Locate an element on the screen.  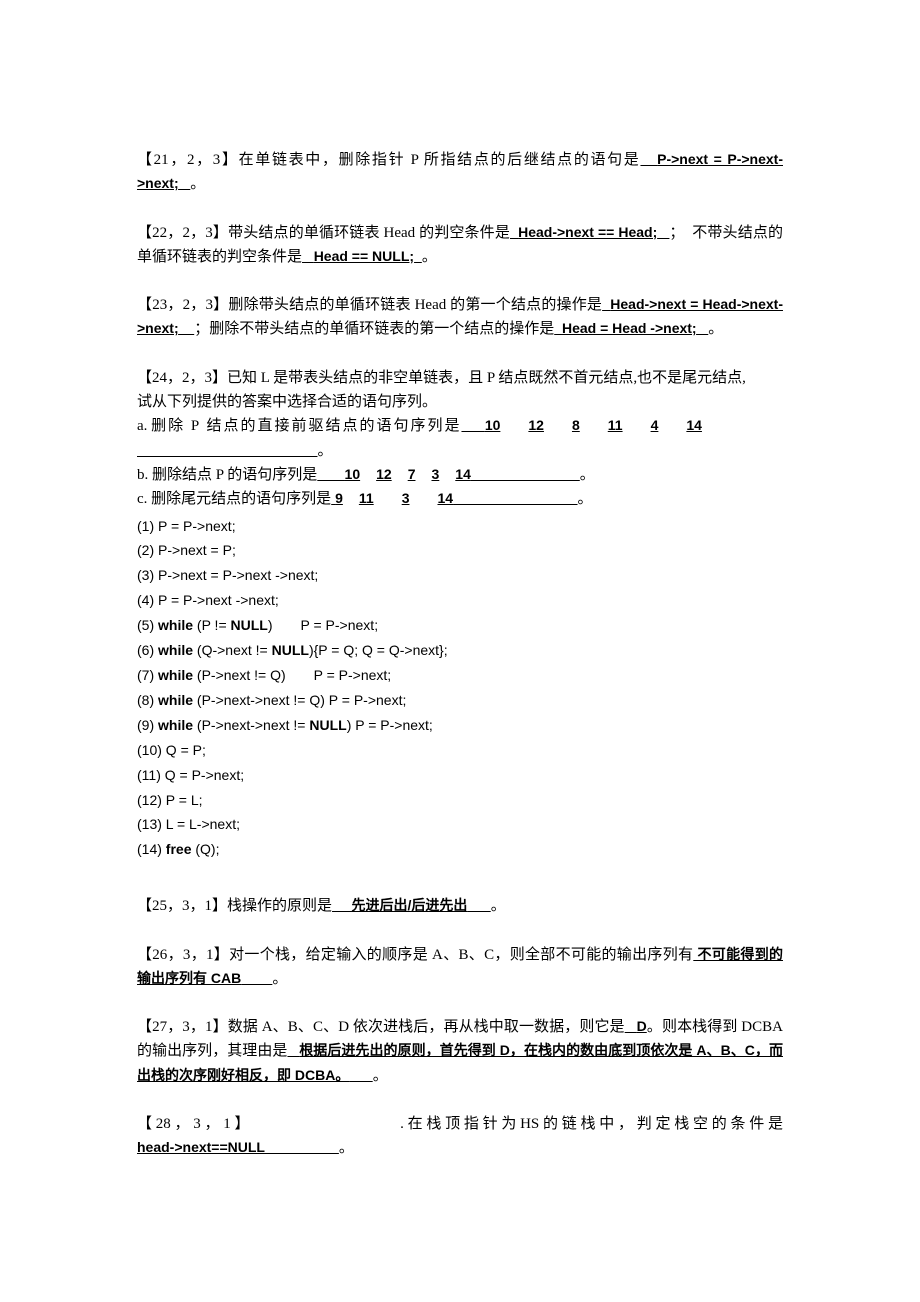
q24-item-a-continuation: 。 is located at coordinates (460, 451).